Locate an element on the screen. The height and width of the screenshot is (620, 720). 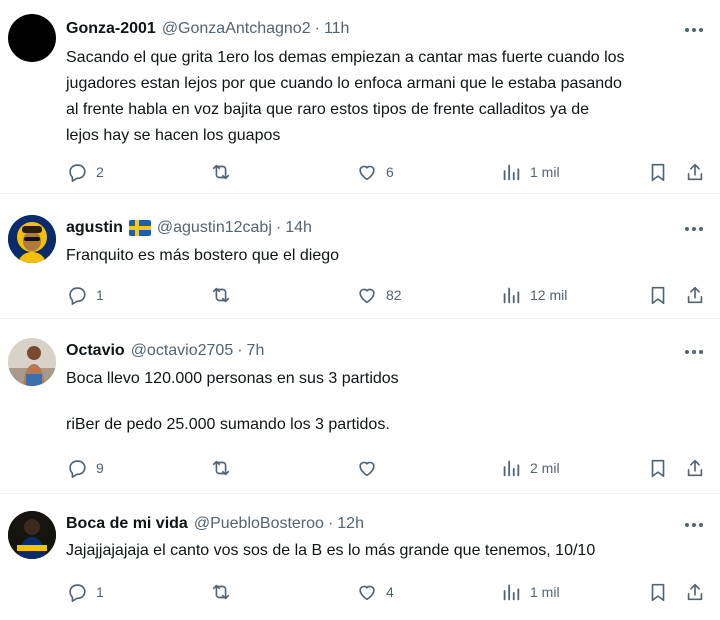
cartoon-avatar-image is located at coordinates (32, 239).